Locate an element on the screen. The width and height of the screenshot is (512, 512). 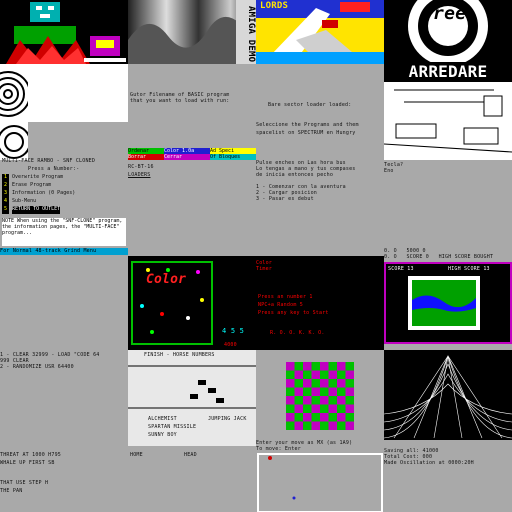
menu-item-label: RETURN TO OUTLET is located at coordinates (36, 210).